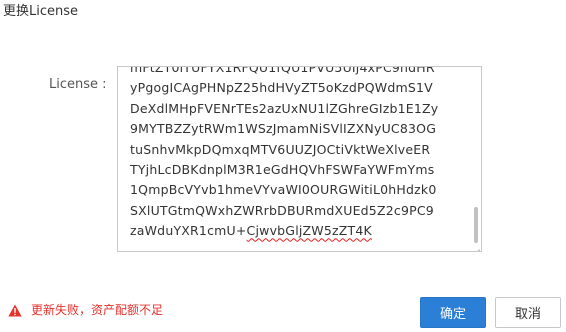 The width and height of the screenshot is (566, 332). What do you see at coordinates (188, 231) in the screenshot?
I see `license-line: zaWduYXR1cmU+` at bounding box center [188, 231].